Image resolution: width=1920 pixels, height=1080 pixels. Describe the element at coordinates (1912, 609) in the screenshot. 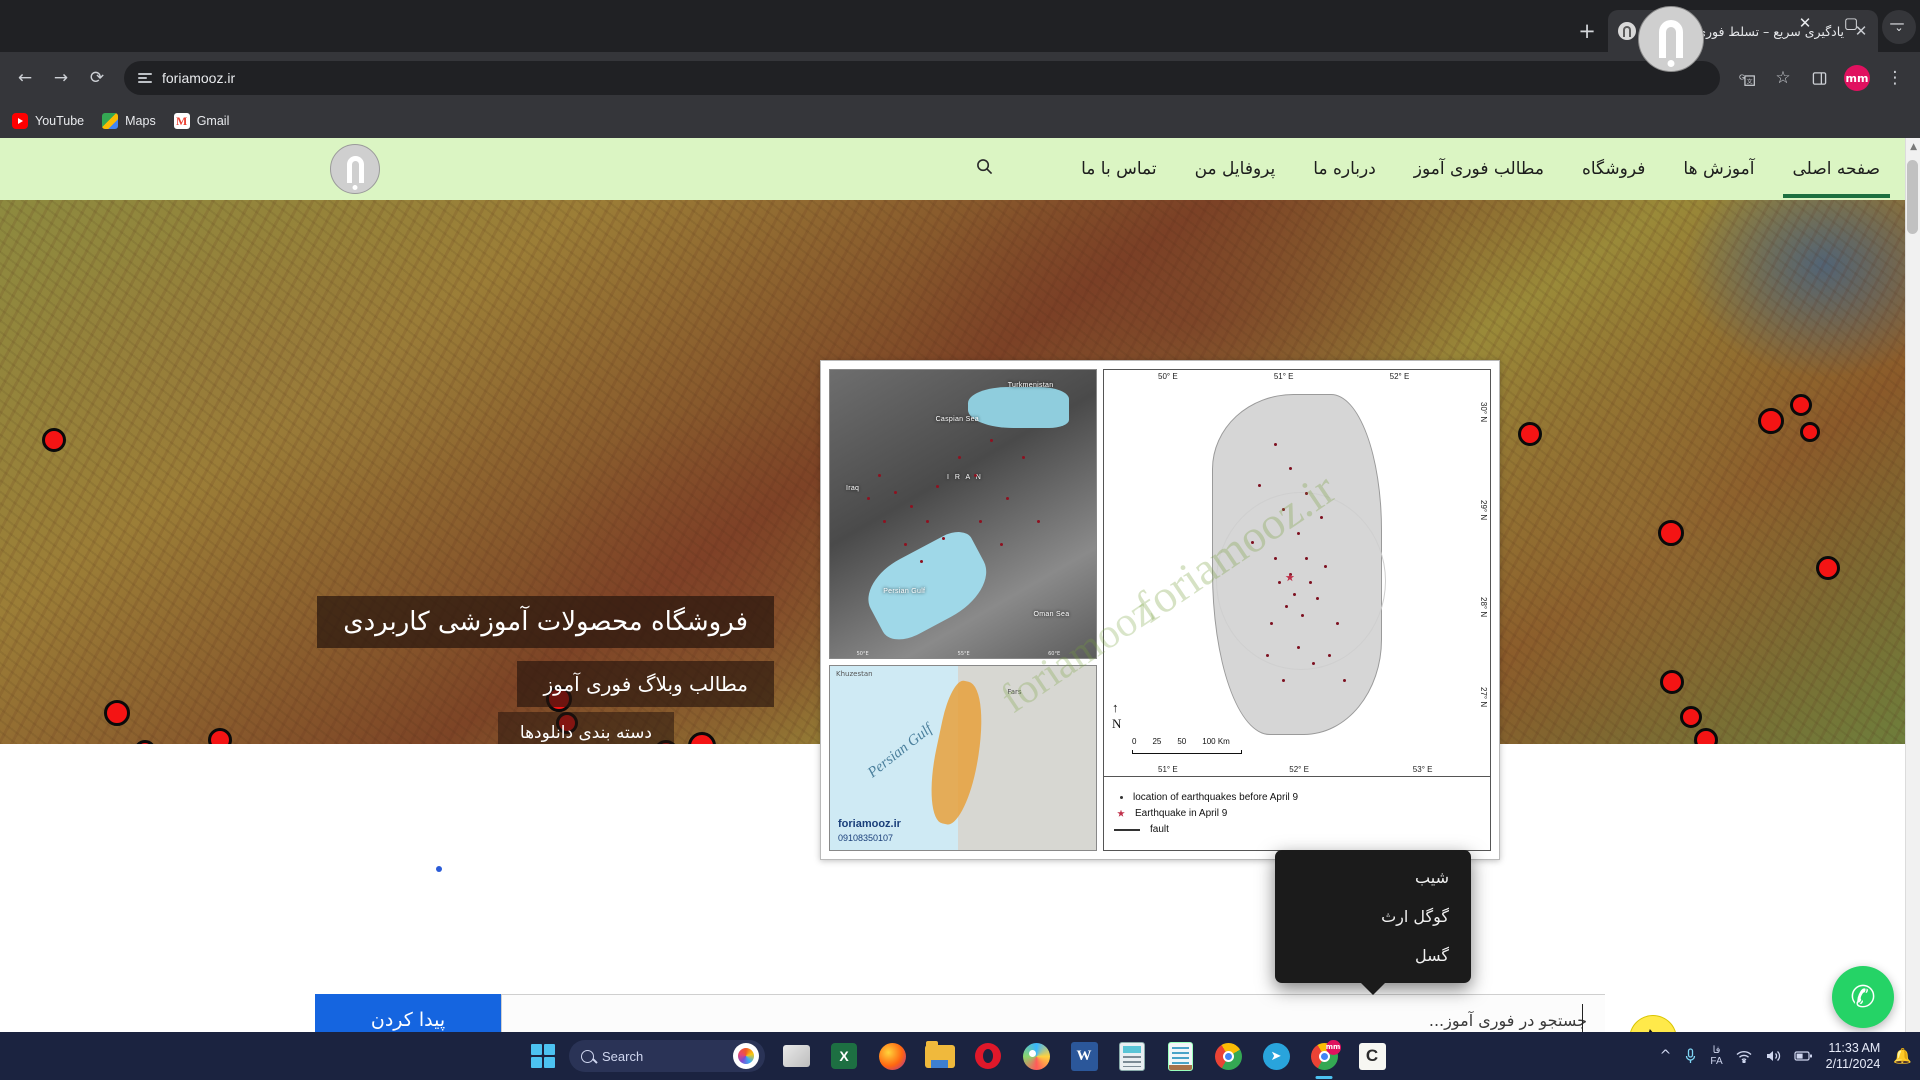

I see `vertical-scrollbar: ▲ ▼` at that location.